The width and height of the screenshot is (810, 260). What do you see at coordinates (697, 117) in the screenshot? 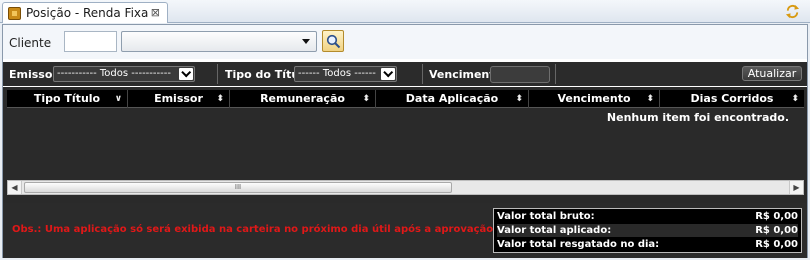
I see `empty-message: Nenhum item foi encontrado.` at bounding box center [697, 117].